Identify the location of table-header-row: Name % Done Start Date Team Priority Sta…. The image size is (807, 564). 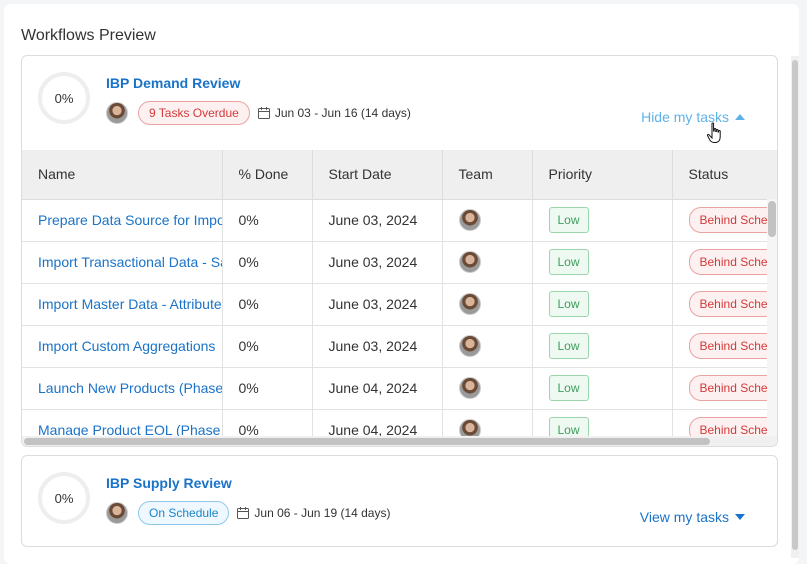
(399, 175).